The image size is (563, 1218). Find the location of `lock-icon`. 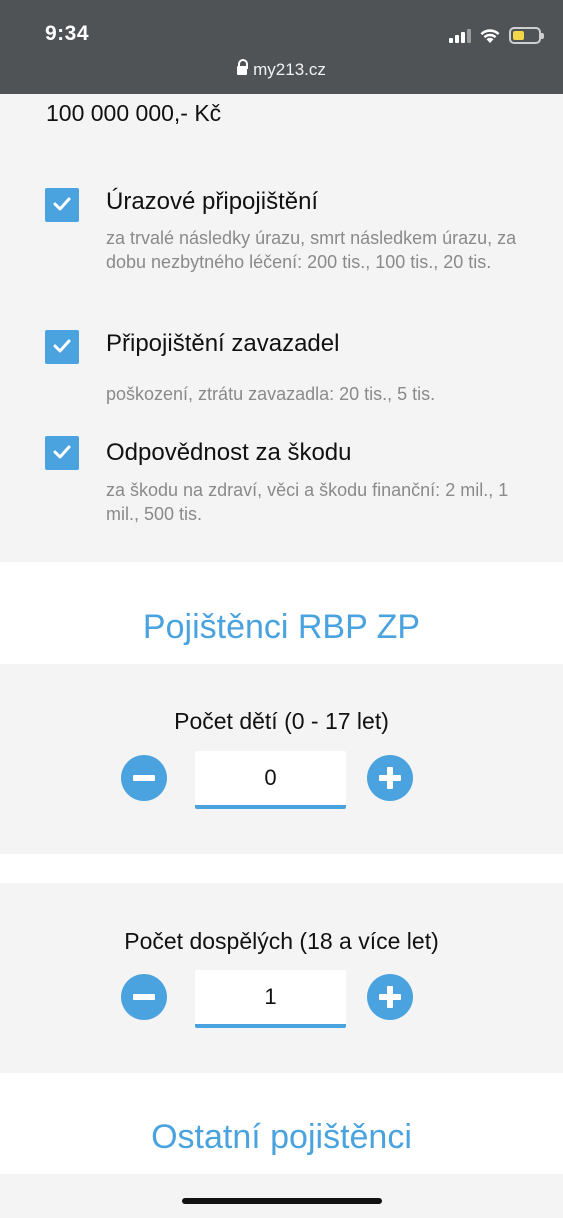

lock-icon is located at coordinates (243, 67).